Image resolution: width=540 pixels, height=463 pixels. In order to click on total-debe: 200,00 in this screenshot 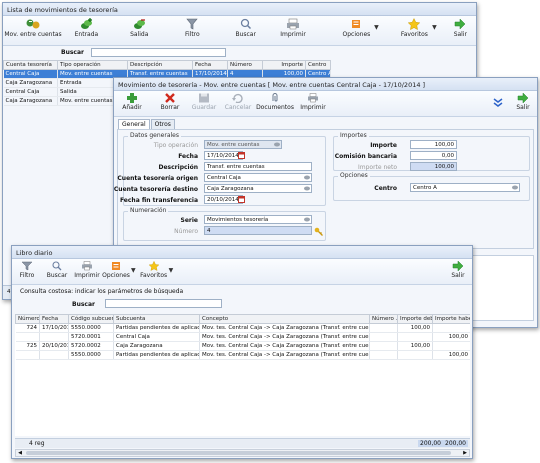, I will do `click(430, 443)`.